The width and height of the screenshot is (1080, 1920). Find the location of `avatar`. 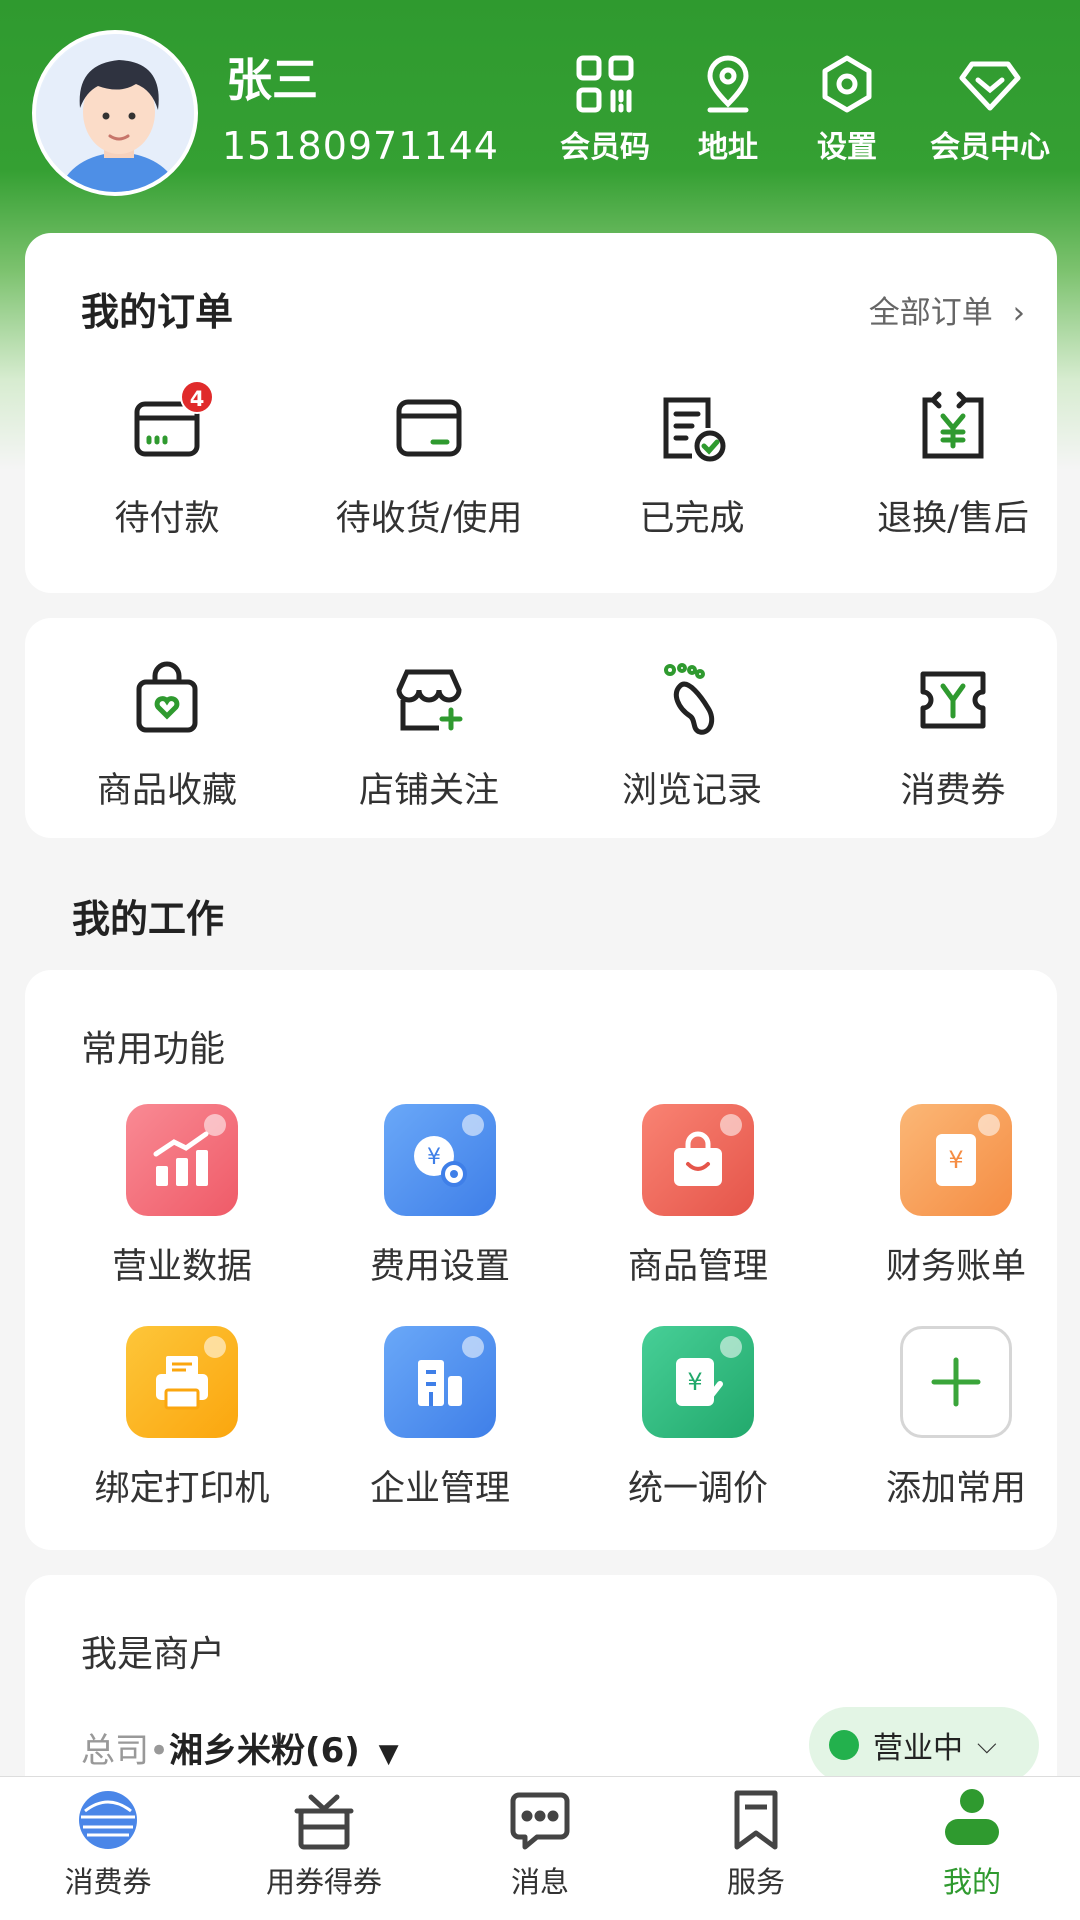

avatar is located at coordinates (115, 113).